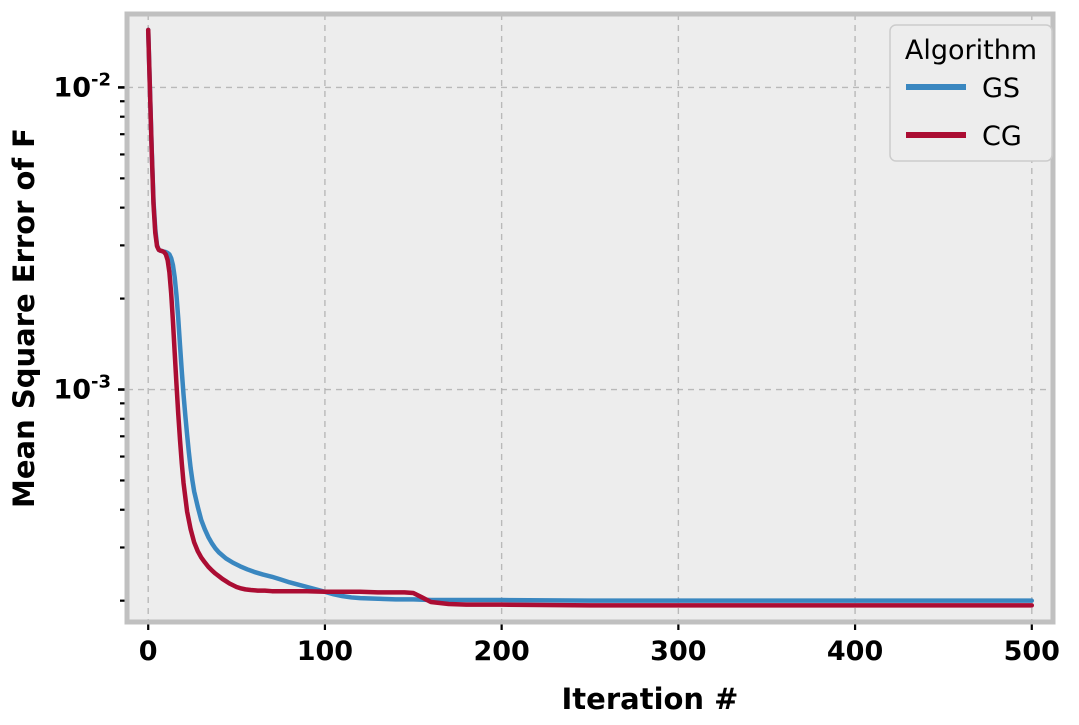 This screenshot has width=1079, height=725. What do you see at coordinates (148, 651) in the screenshot?
I see `x-tick-label: 0` at bounding box center [148, 651].